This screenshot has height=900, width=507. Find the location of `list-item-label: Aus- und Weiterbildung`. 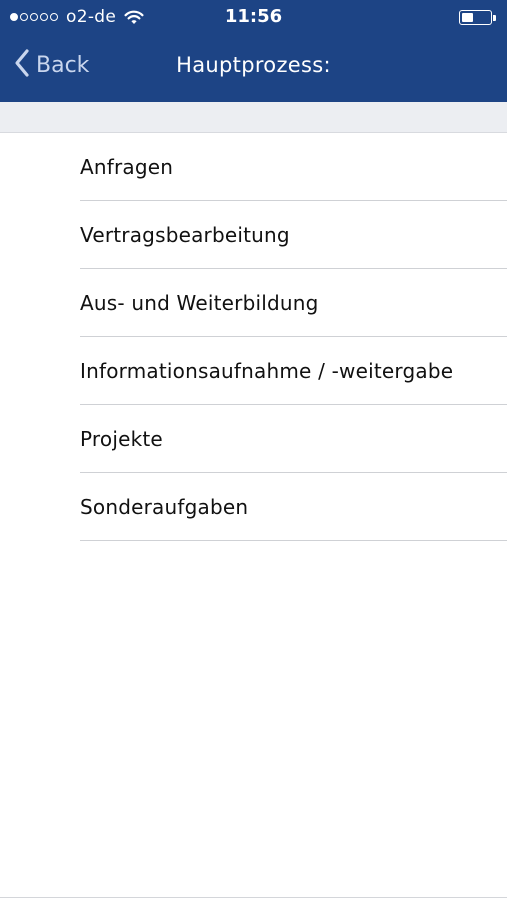

list-item-label: Aus- und Weiterbildung is located at coordinates (199, 303).